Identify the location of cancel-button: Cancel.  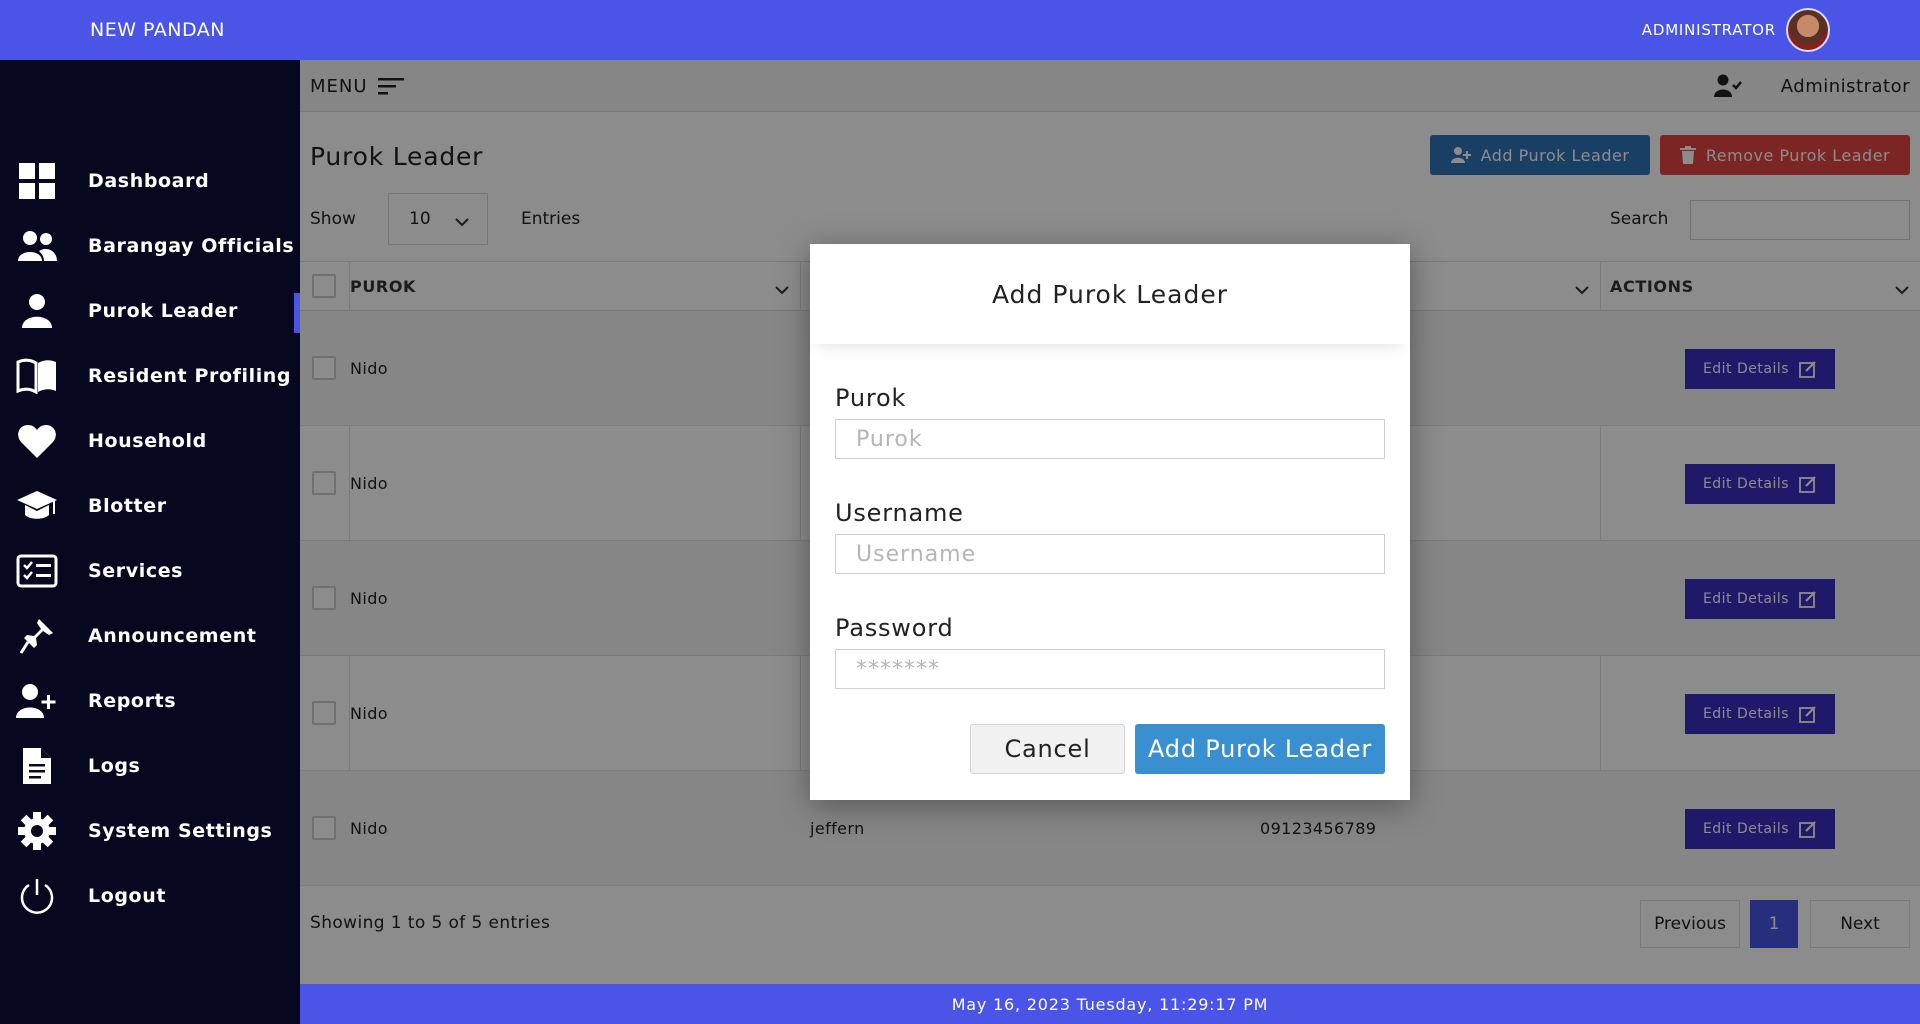
(1047, 749).